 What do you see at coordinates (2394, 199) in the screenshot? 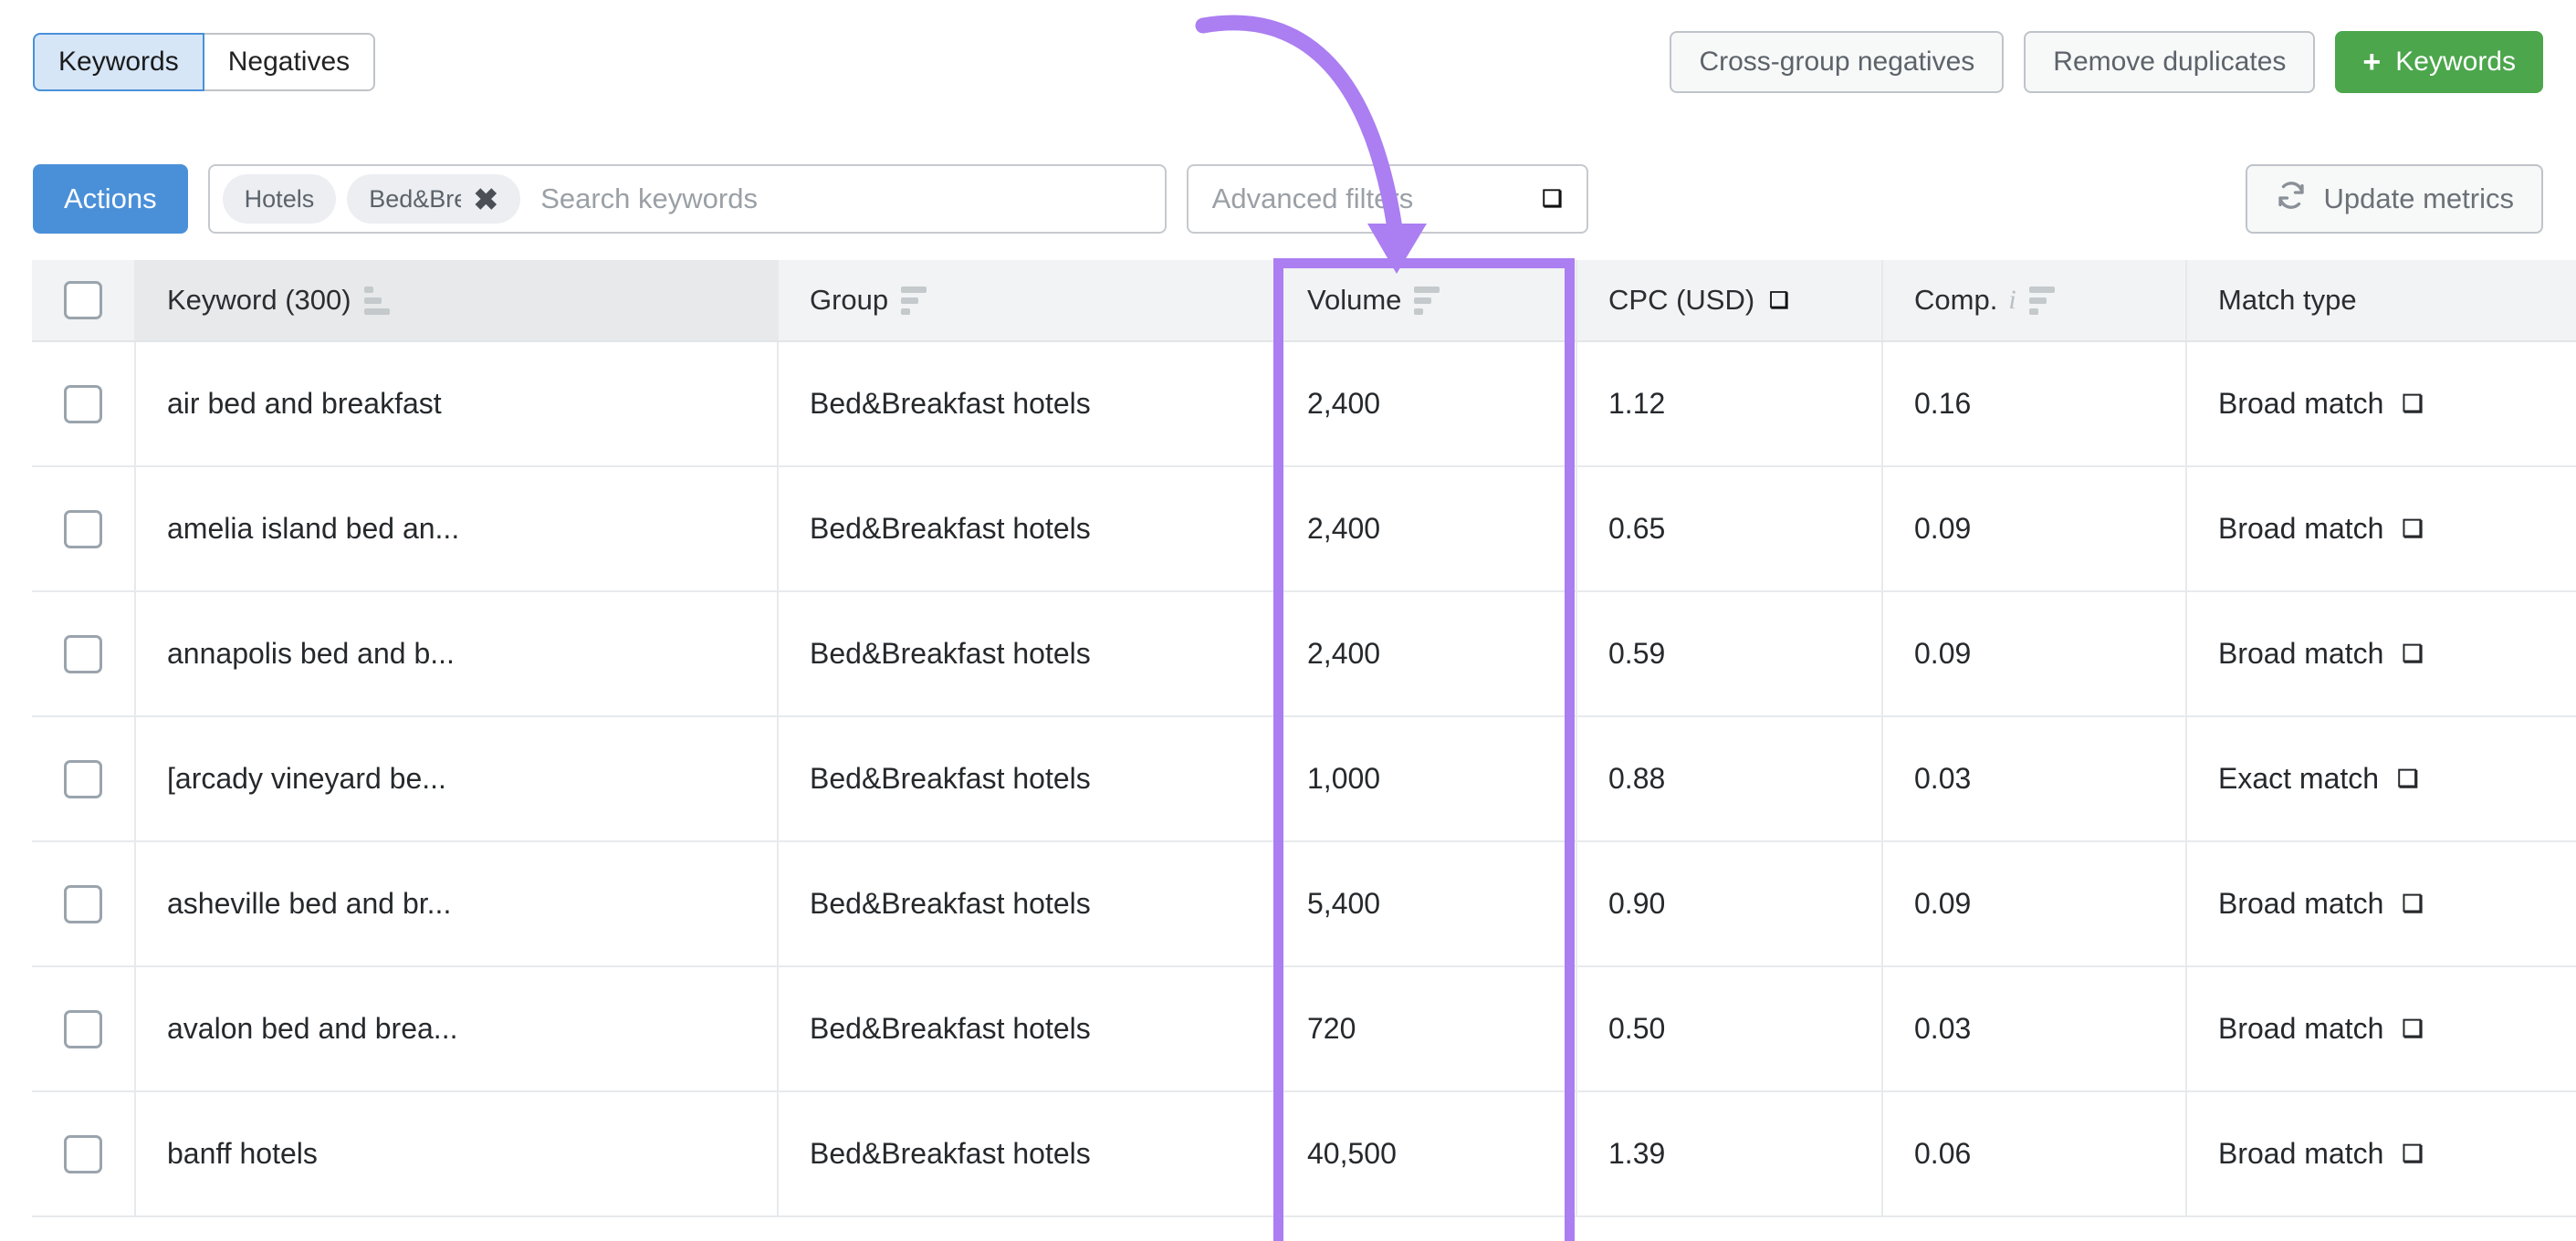
I see `update-metrics-button: Update metrics` at bounding box center [2394, 199].